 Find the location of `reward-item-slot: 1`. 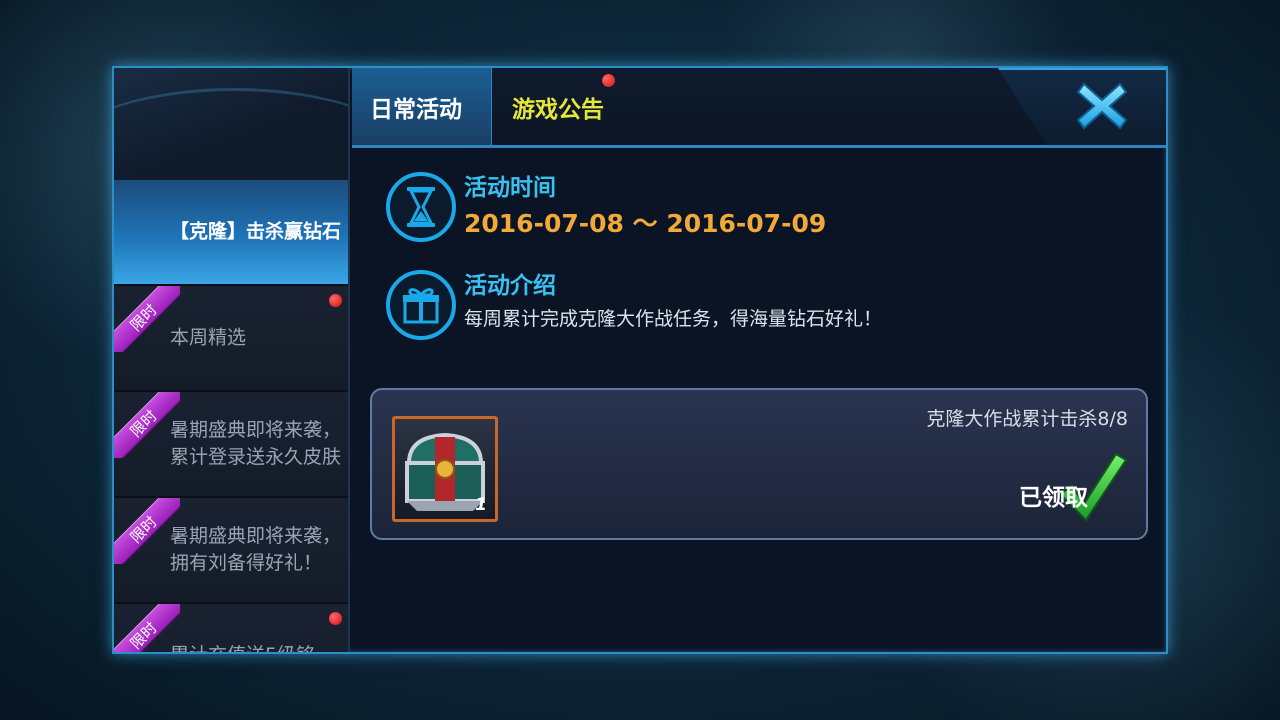

reward-item-slot: 1 is located at coordinates (445, 469).